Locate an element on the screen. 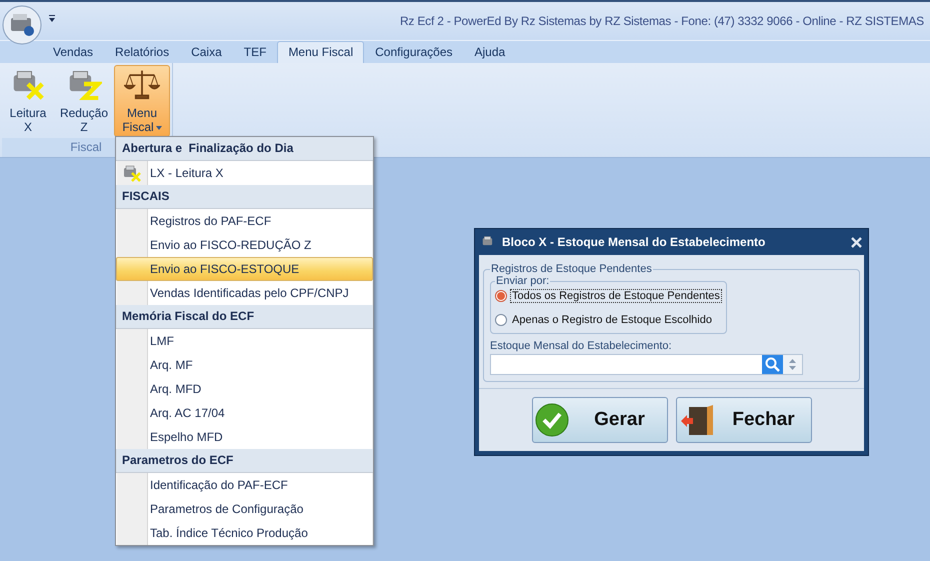 Image resolution: width=930 pixels, height=561 pixels. customize-toolbar-icon is located at coordinates (52, 19).